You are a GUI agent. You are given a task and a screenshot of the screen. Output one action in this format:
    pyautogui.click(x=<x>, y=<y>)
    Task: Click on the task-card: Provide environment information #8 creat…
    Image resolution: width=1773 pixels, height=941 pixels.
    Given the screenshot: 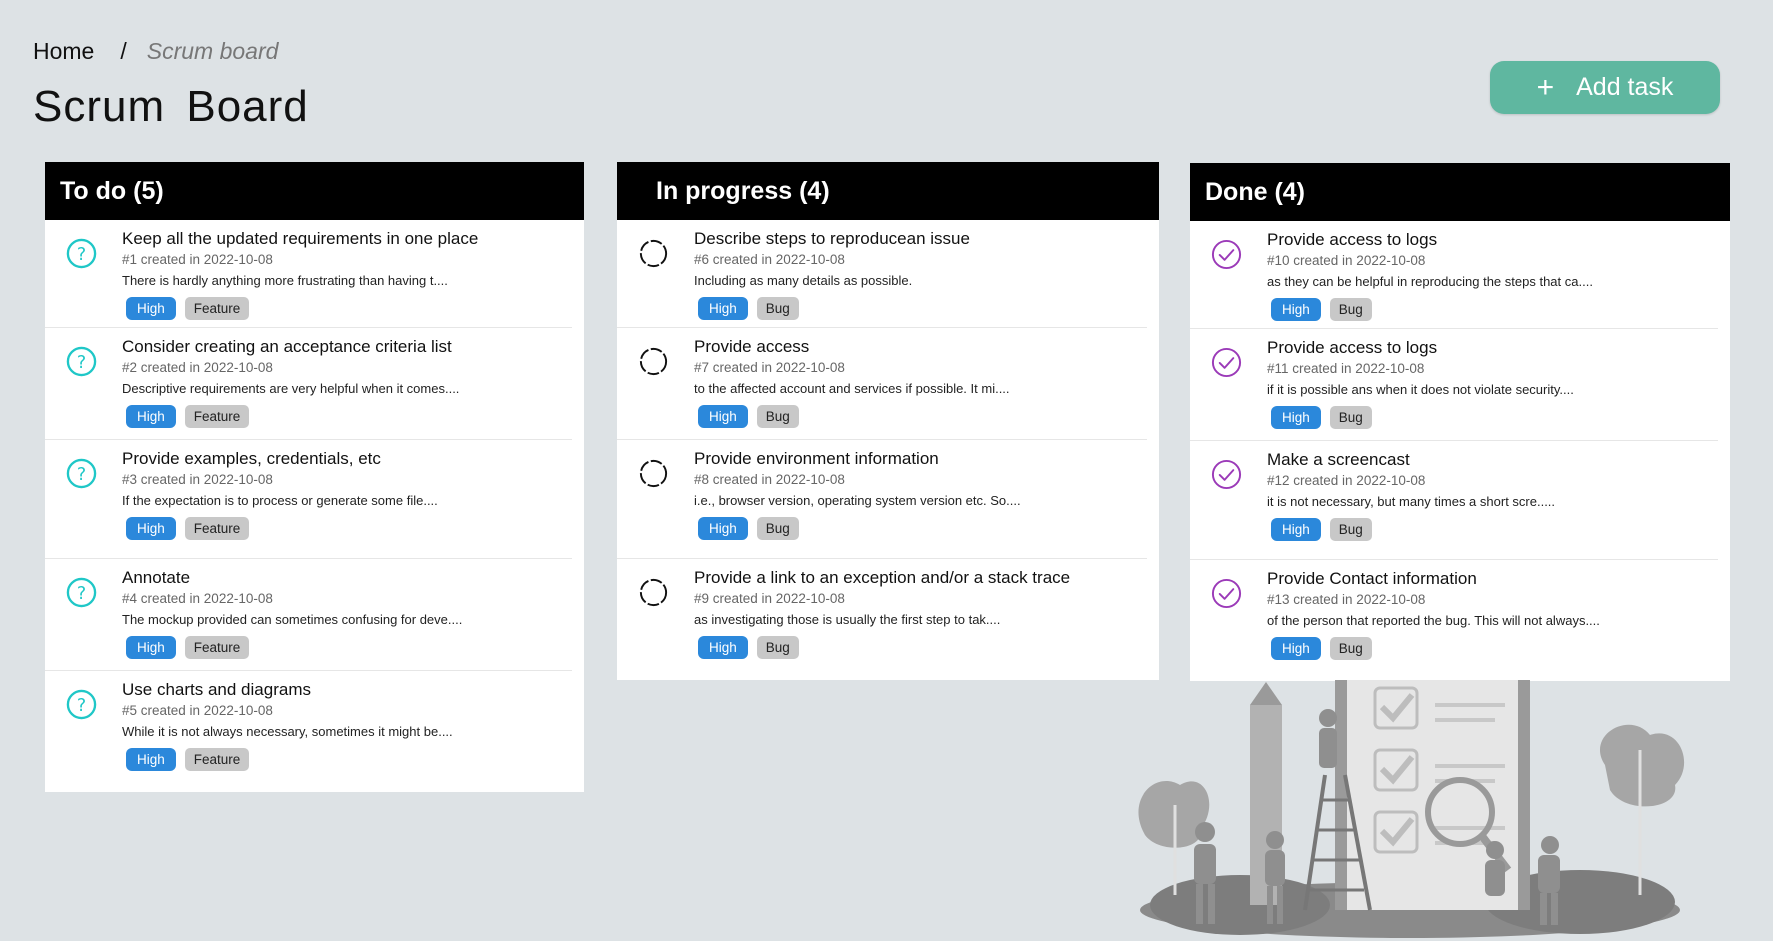 What is the action you would take?
    pyautogui.click(x=882, y=499)
    